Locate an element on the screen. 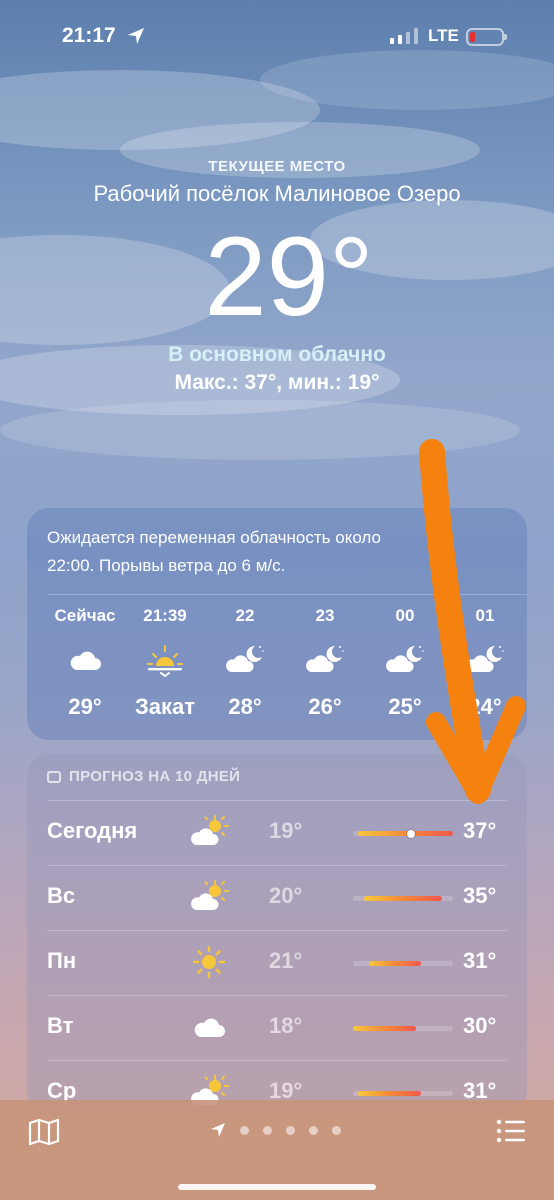  daily-forecast-row: Пн 21° 31° is located at coordinates (277, 962).